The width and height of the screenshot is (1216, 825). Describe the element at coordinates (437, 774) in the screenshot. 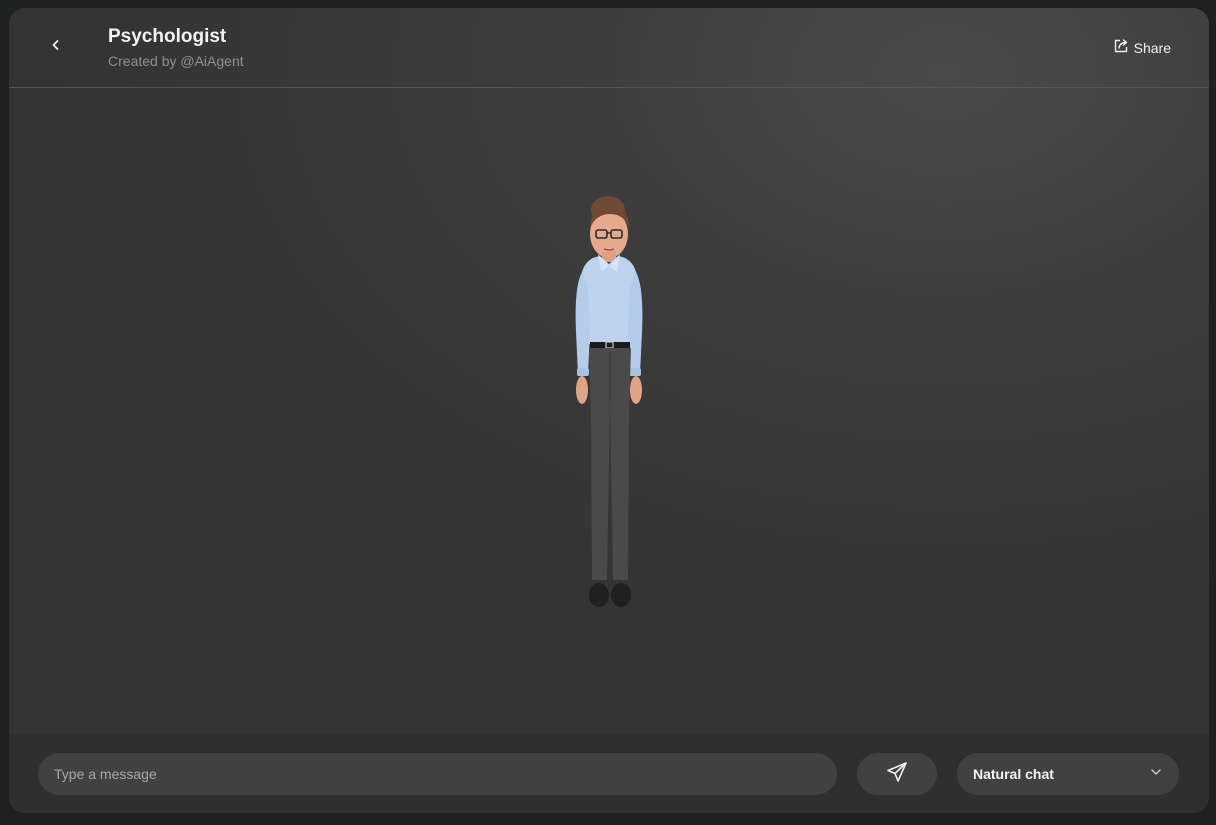

I see `message-input` at that location.